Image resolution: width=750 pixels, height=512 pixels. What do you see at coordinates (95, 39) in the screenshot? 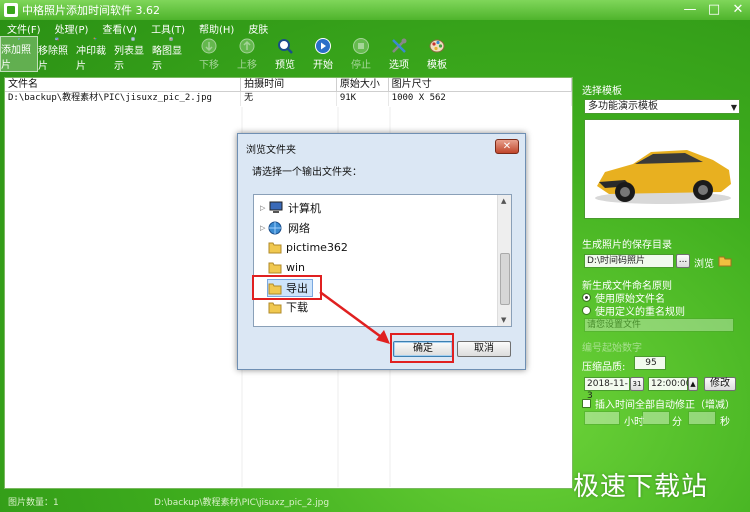
I see `crop-icon` at bounding box center [95, 39].